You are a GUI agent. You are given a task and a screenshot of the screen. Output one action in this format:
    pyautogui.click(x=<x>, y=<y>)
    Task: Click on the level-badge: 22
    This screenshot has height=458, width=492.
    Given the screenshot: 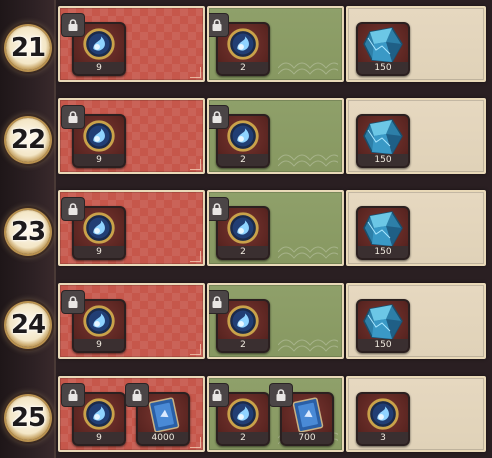 What is the action you would take?
    pyautogui.click(x=28, y=140)
    